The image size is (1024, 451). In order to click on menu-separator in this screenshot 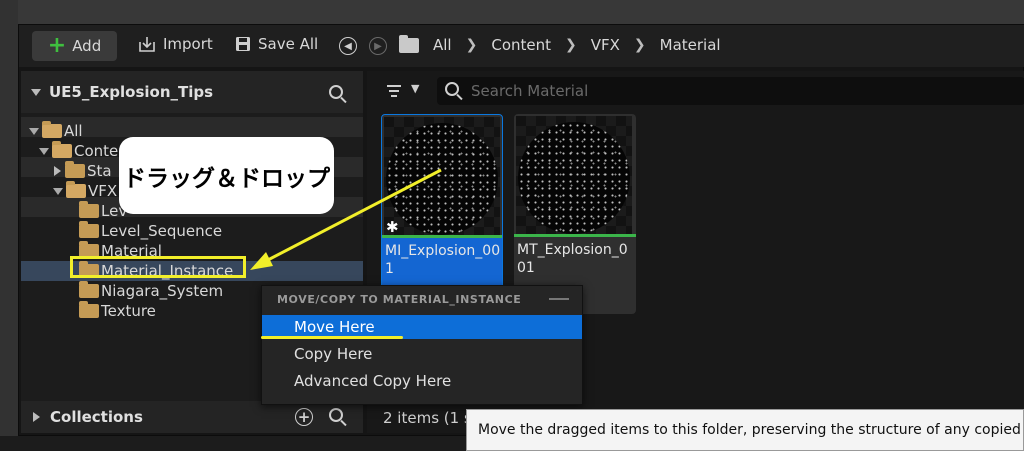, I will do `click(559, 299)`.